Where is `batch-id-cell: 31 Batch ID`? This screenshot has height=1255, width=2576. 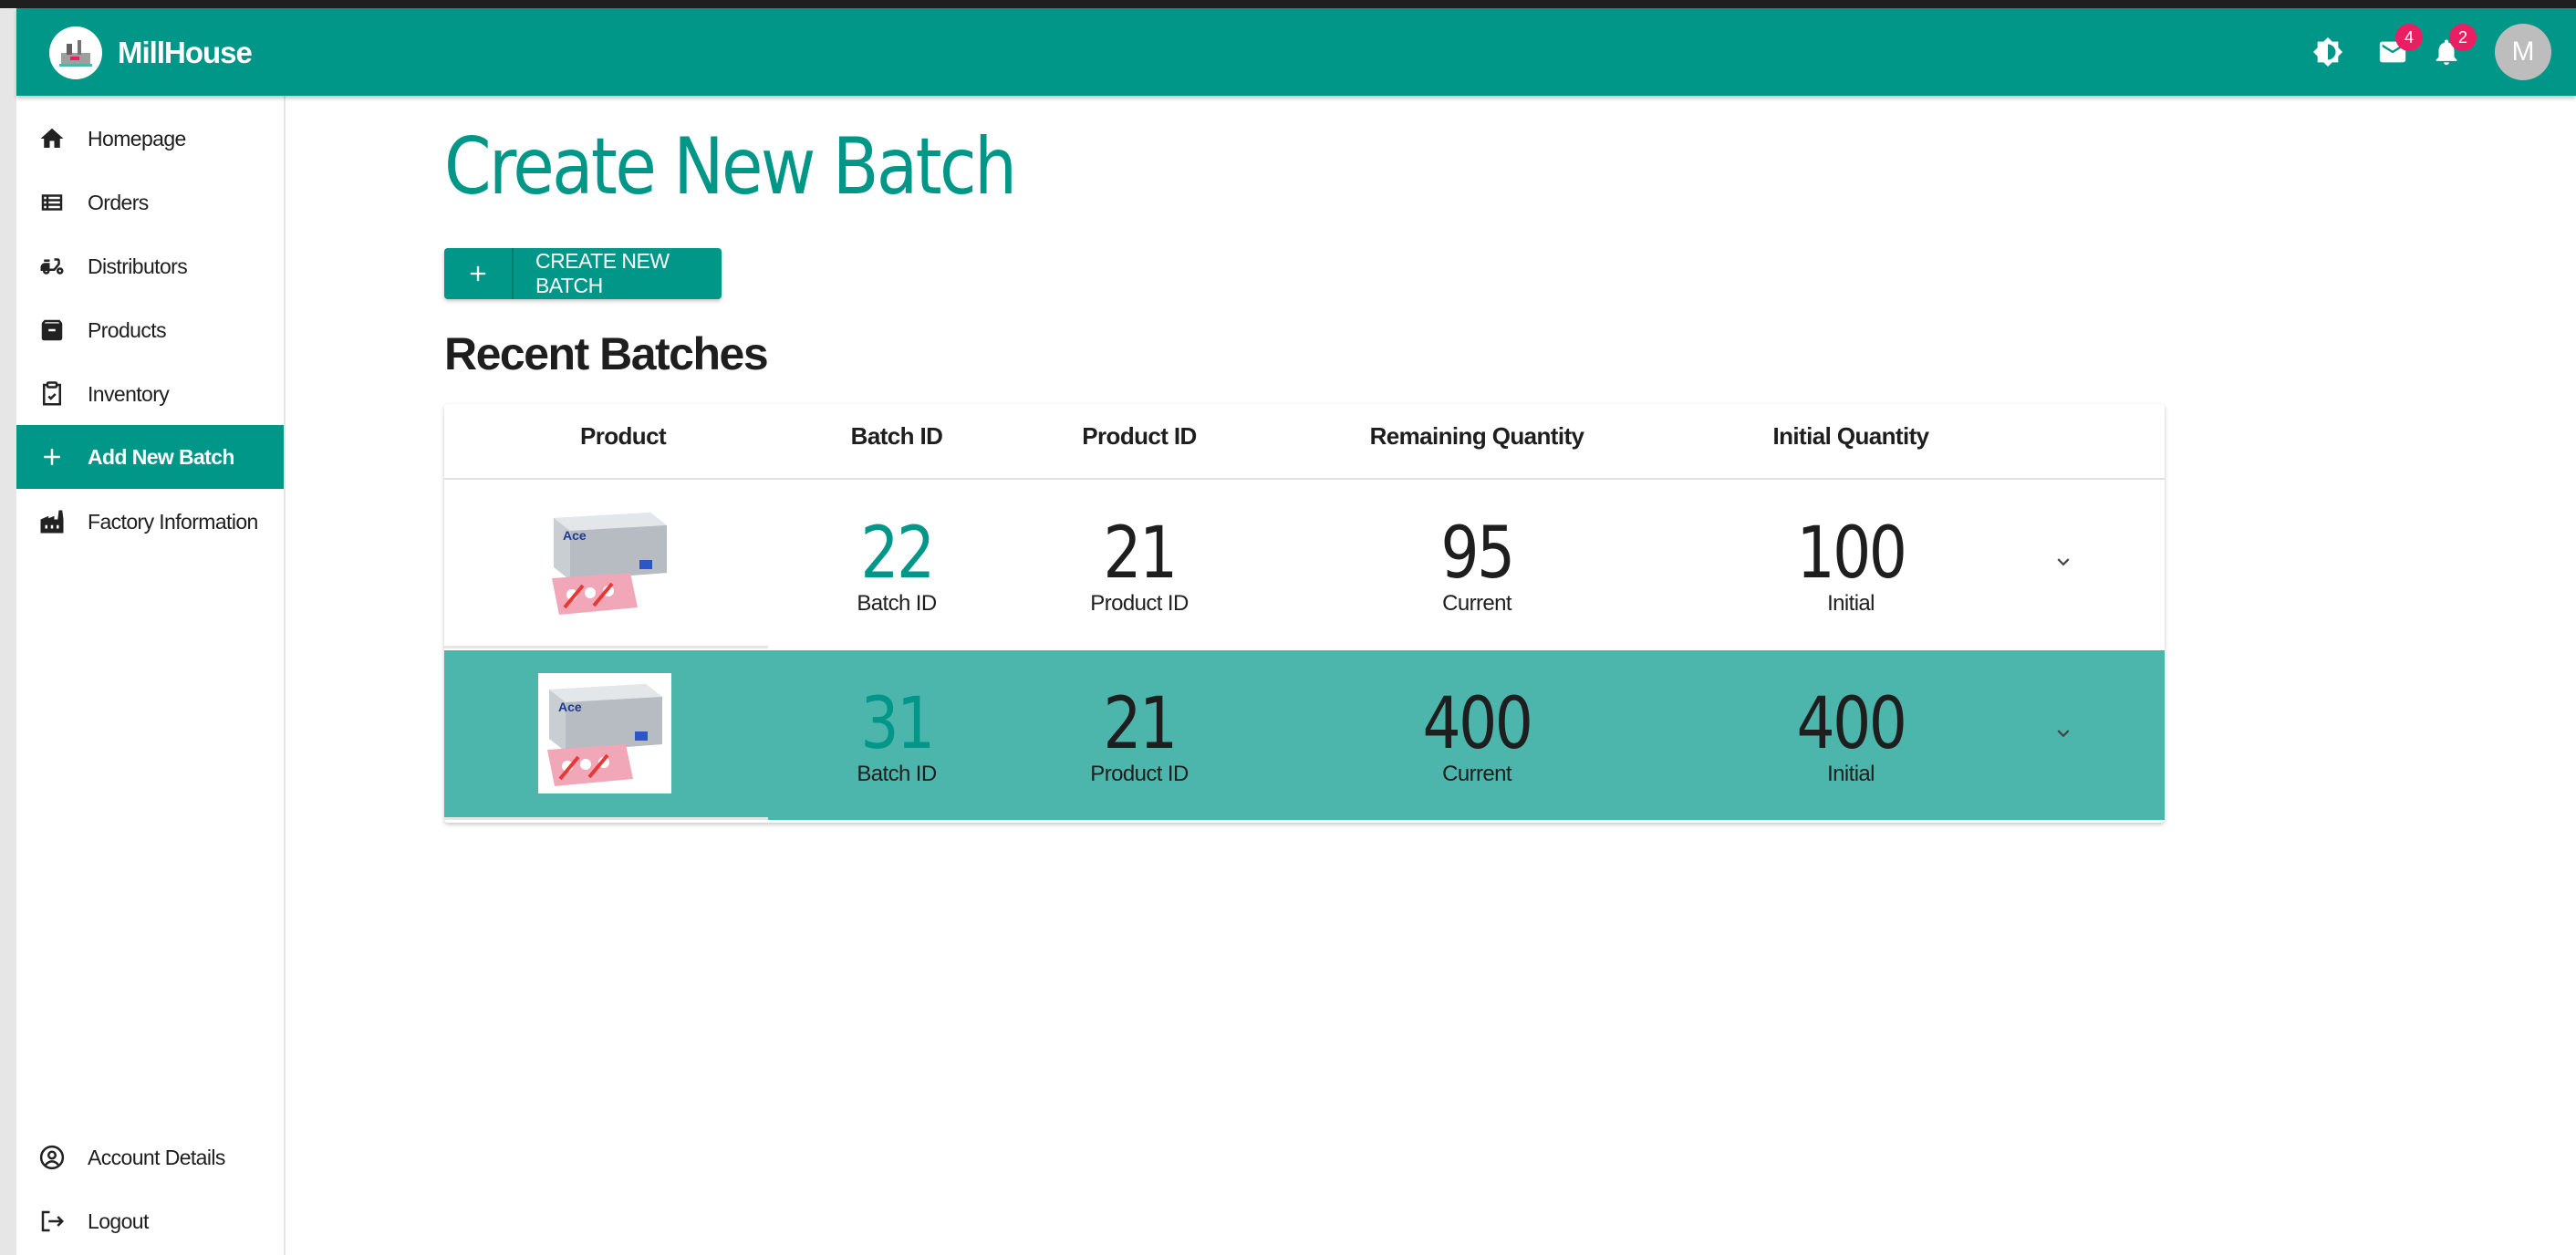 batch-id-cell: 31 Batch ID is located at coordinates (897, 738).